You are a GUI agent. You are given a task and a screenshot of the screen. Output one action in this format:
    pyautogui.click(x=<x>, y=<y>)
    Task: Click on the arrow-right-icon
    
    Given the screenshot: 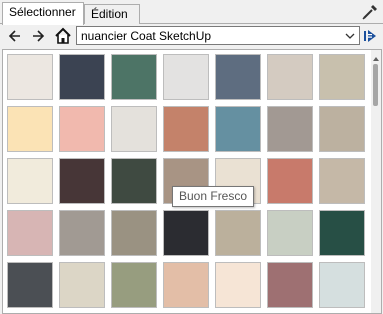 What is the action you would take?
    pyautogui.click(x=38, y=36)
    